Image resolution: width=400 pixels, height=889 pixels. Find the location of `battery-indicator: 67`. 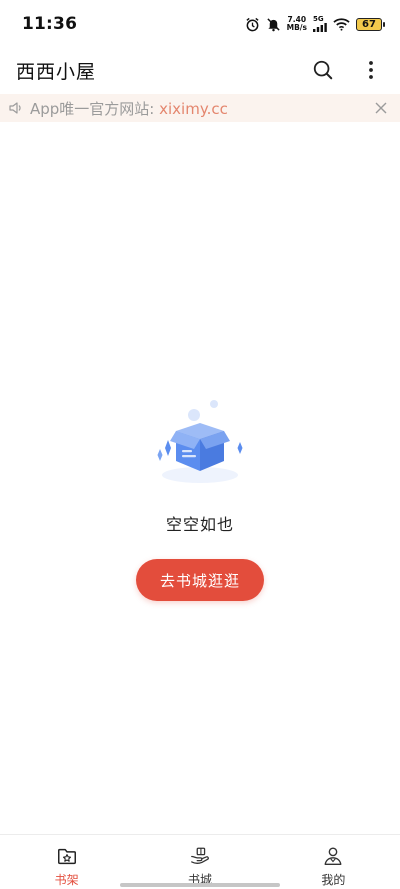

battery-indicator: 67 is located at coordinates (370, 24).